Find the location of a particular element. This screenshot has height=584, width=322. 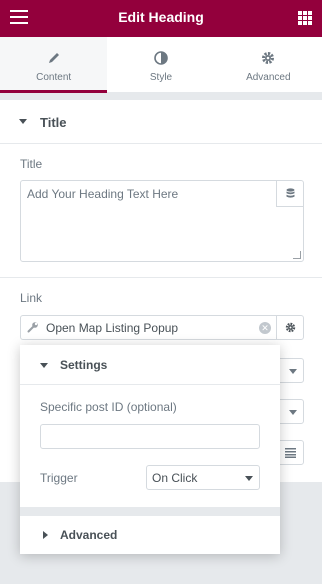

panel-tabs: Content Style Advanced is located at coordinates (161, 65).